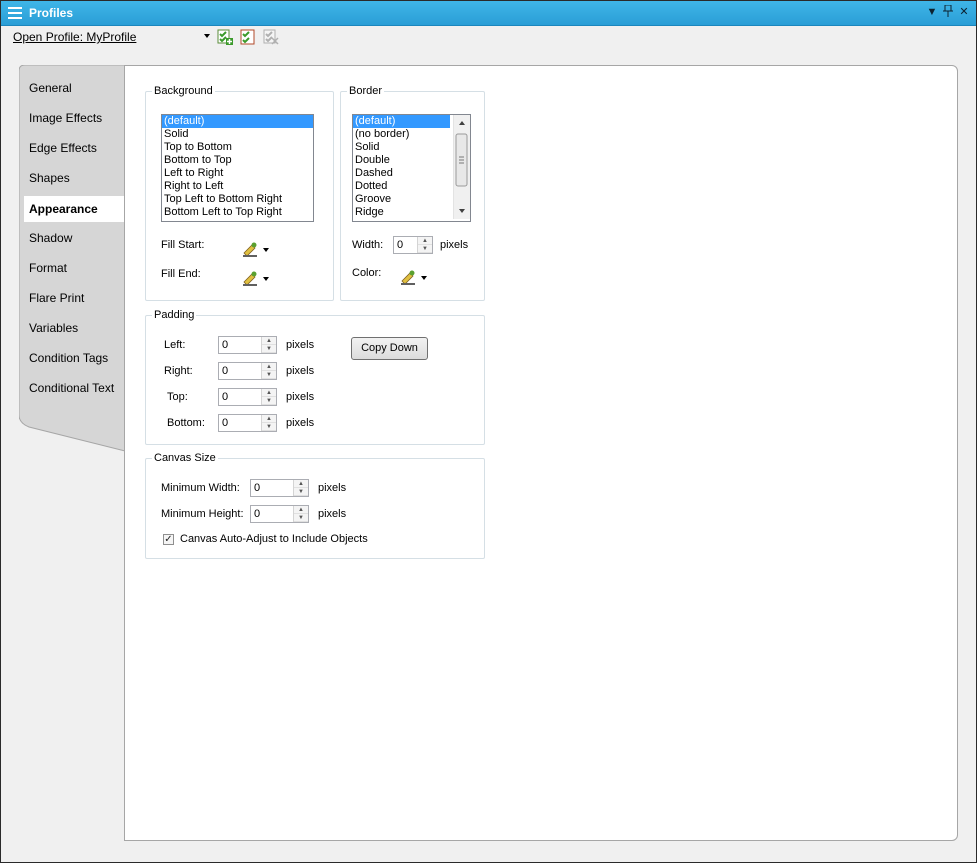 This screenshot has height=863, width=977. What do you see at coordinates (247, 345) in the screenshot?
I see `padding-left-stepper: 0 ▲ ▼` at bounding box center [247, 345].